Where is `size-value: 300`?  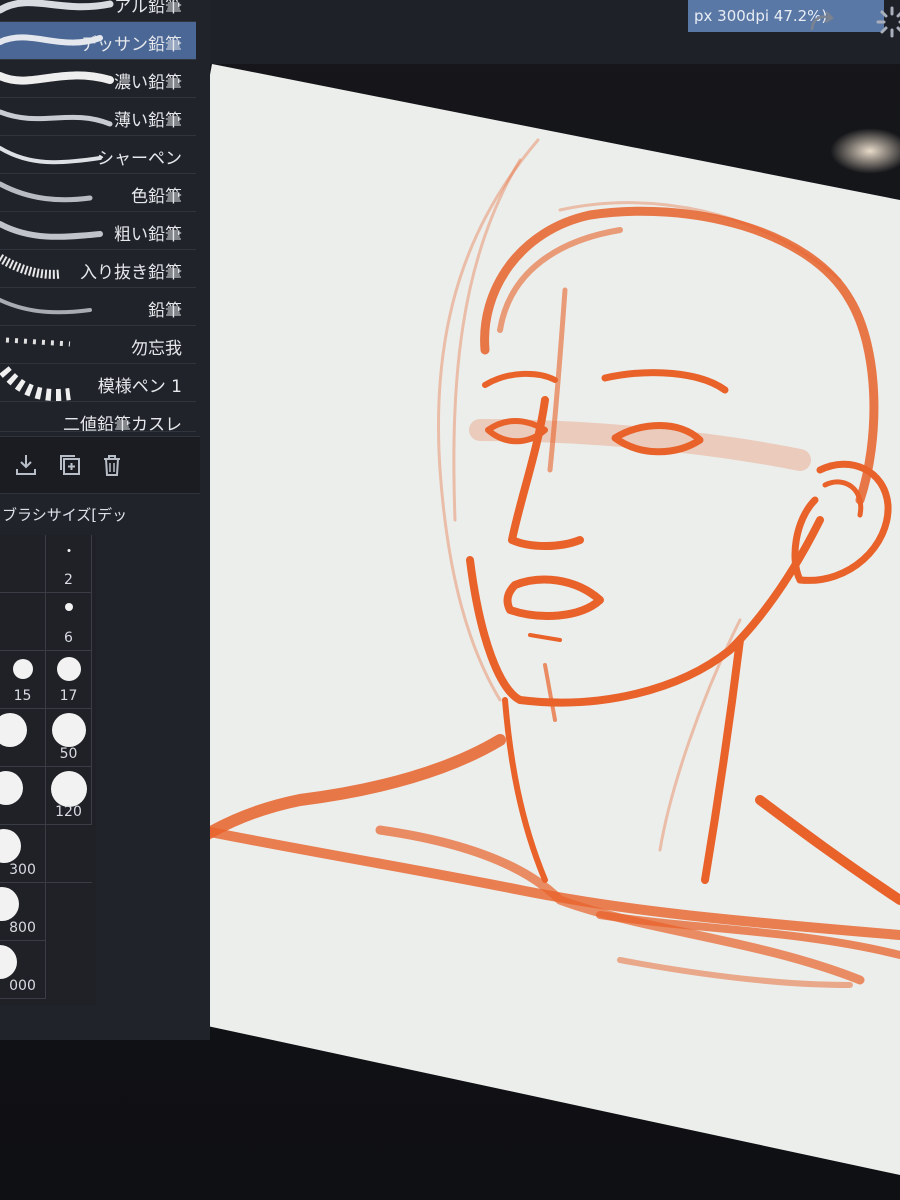 size-value: 300 is located at coordinates (22, 870).